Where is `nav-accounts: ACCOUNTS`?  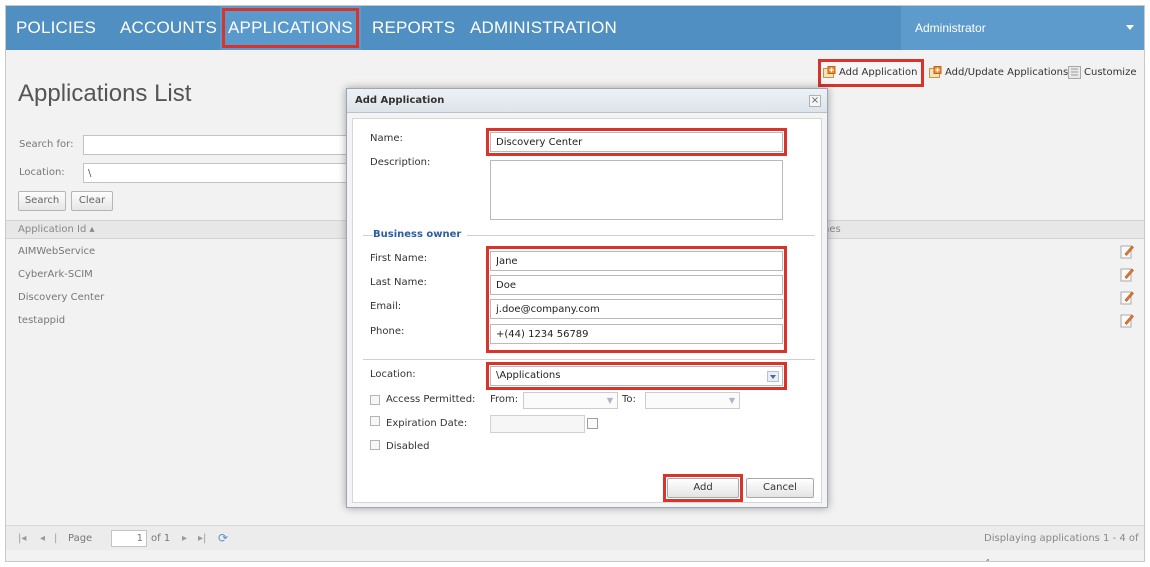 nav-accounts: ACCOUNTS is located at coordinates (168, 28).